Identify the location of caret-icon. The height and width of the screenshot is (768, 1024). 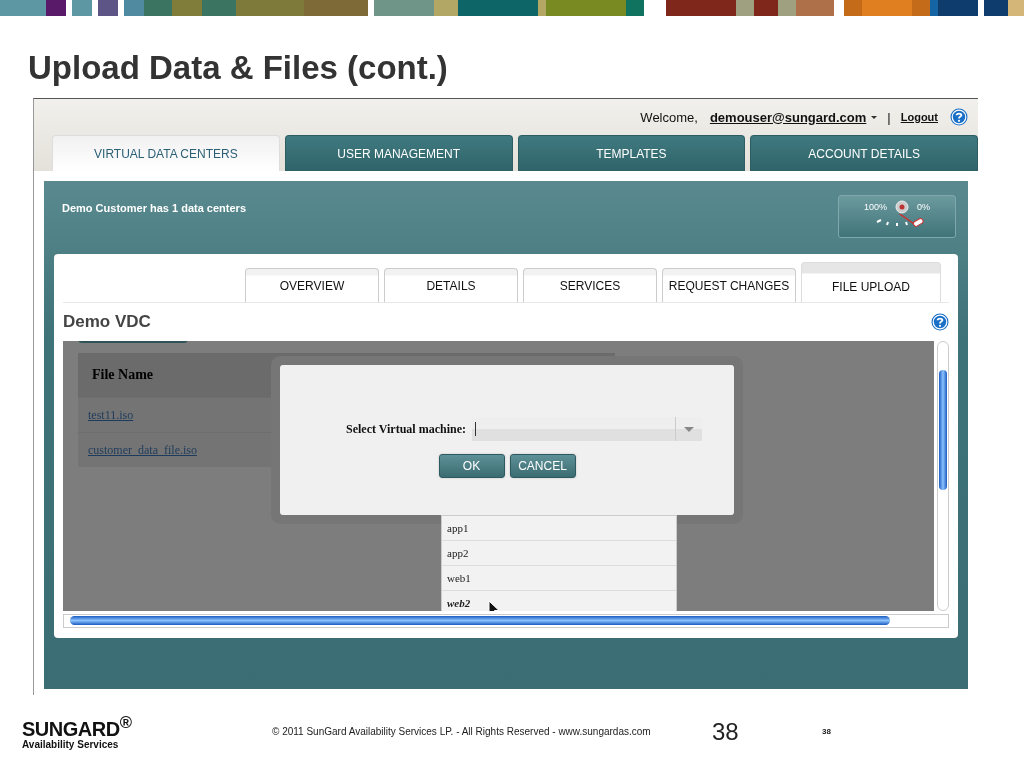
(874, 117).